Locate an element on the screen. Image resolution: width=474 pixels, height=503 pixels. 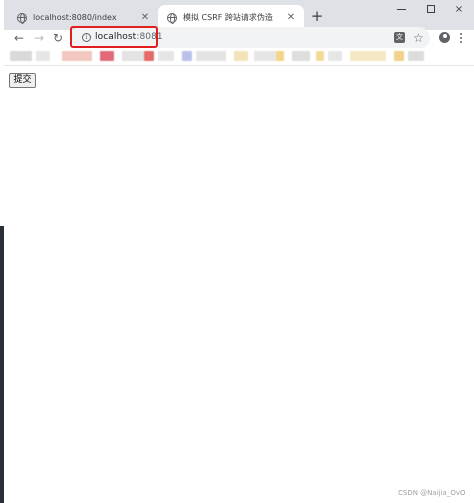
minimize-button is located at coordinates (401, 10).